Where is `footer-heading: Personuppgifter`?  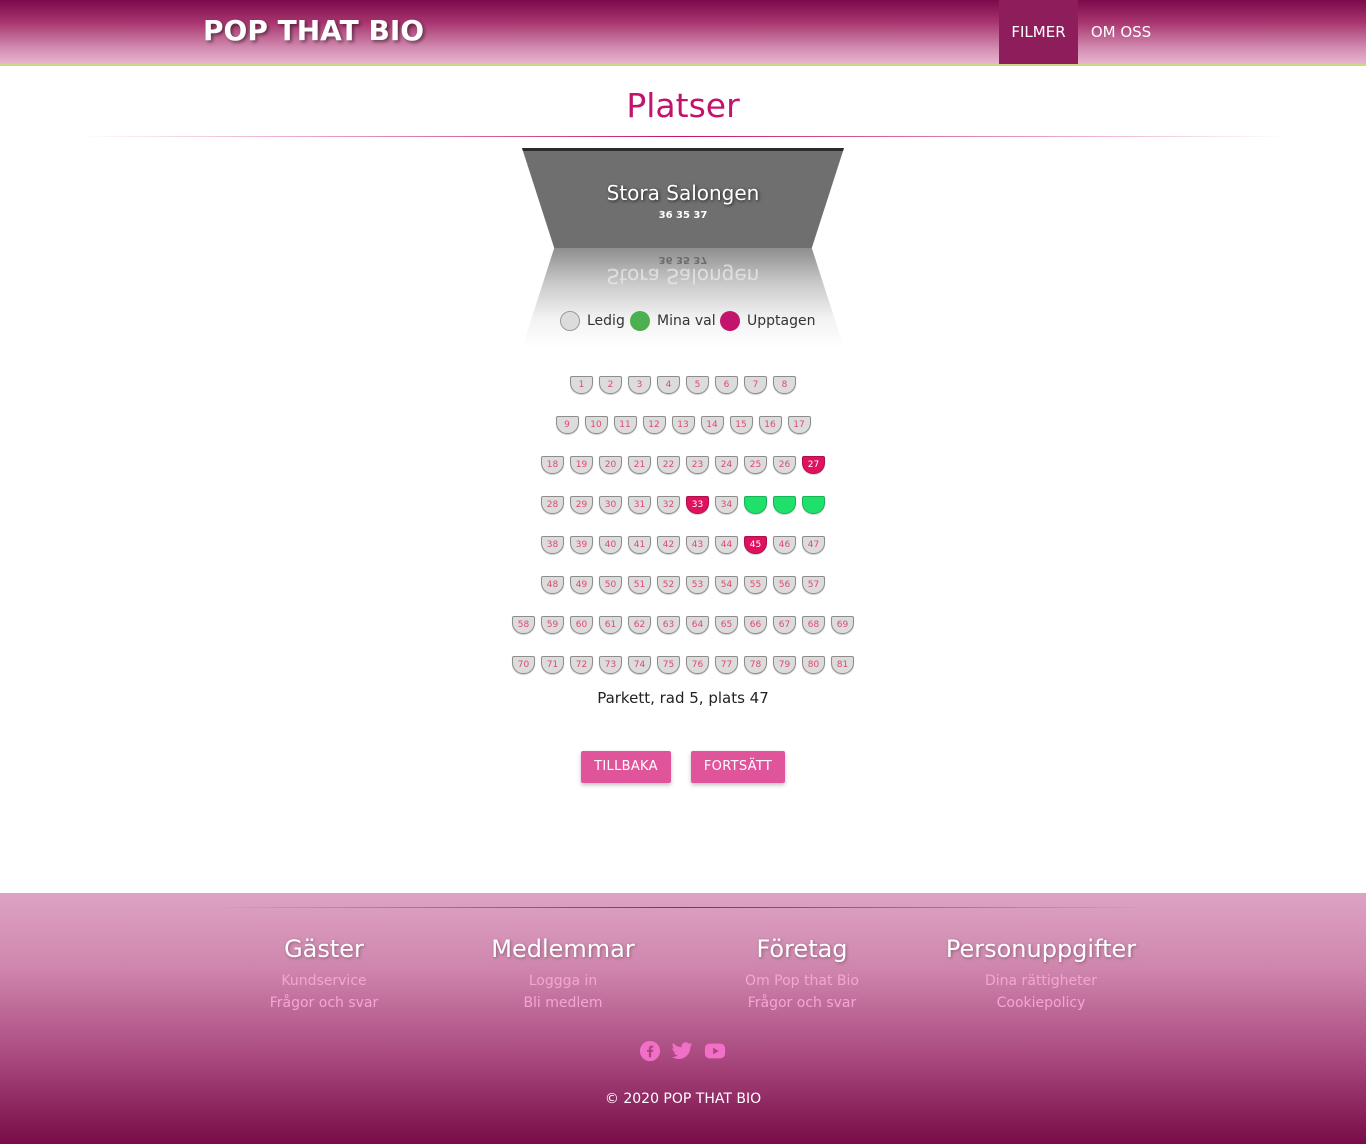
footer-heading: Personuppgifter is located at coordinates (1041, 949).